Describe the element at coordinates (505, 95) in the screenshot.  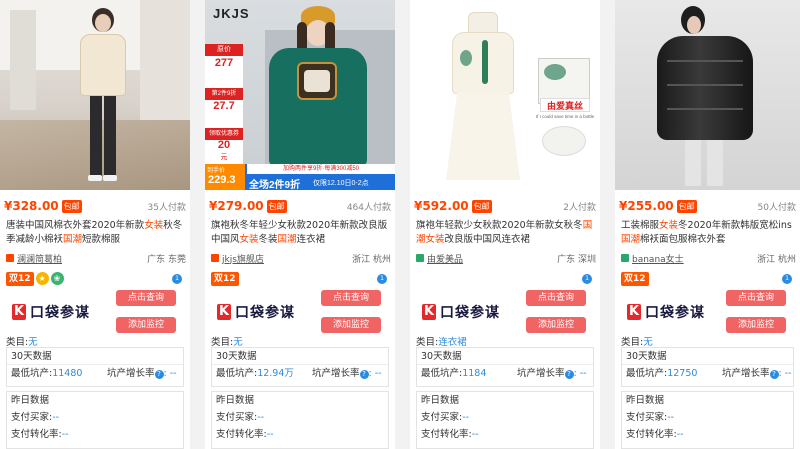
I see `product-image: 由爱真丝 If I could save time in a bottle` at that location.